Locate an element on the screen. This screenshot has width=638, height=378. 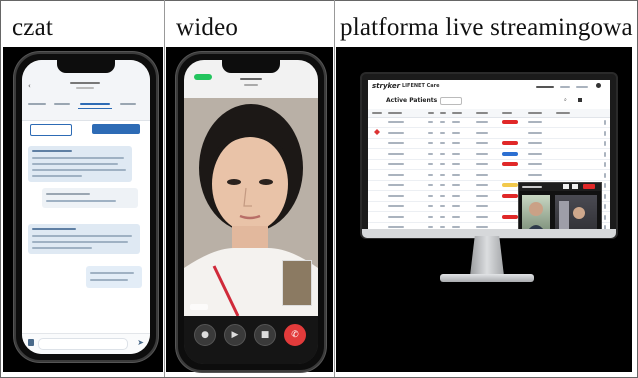
remote-stream is located at coordinates (536, 213).